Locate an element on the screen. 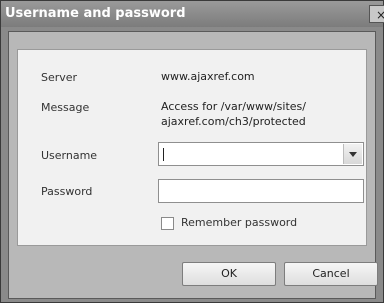 This screenshot has height=303, width=384. dropdown-button is located at coordinates (352, 154).